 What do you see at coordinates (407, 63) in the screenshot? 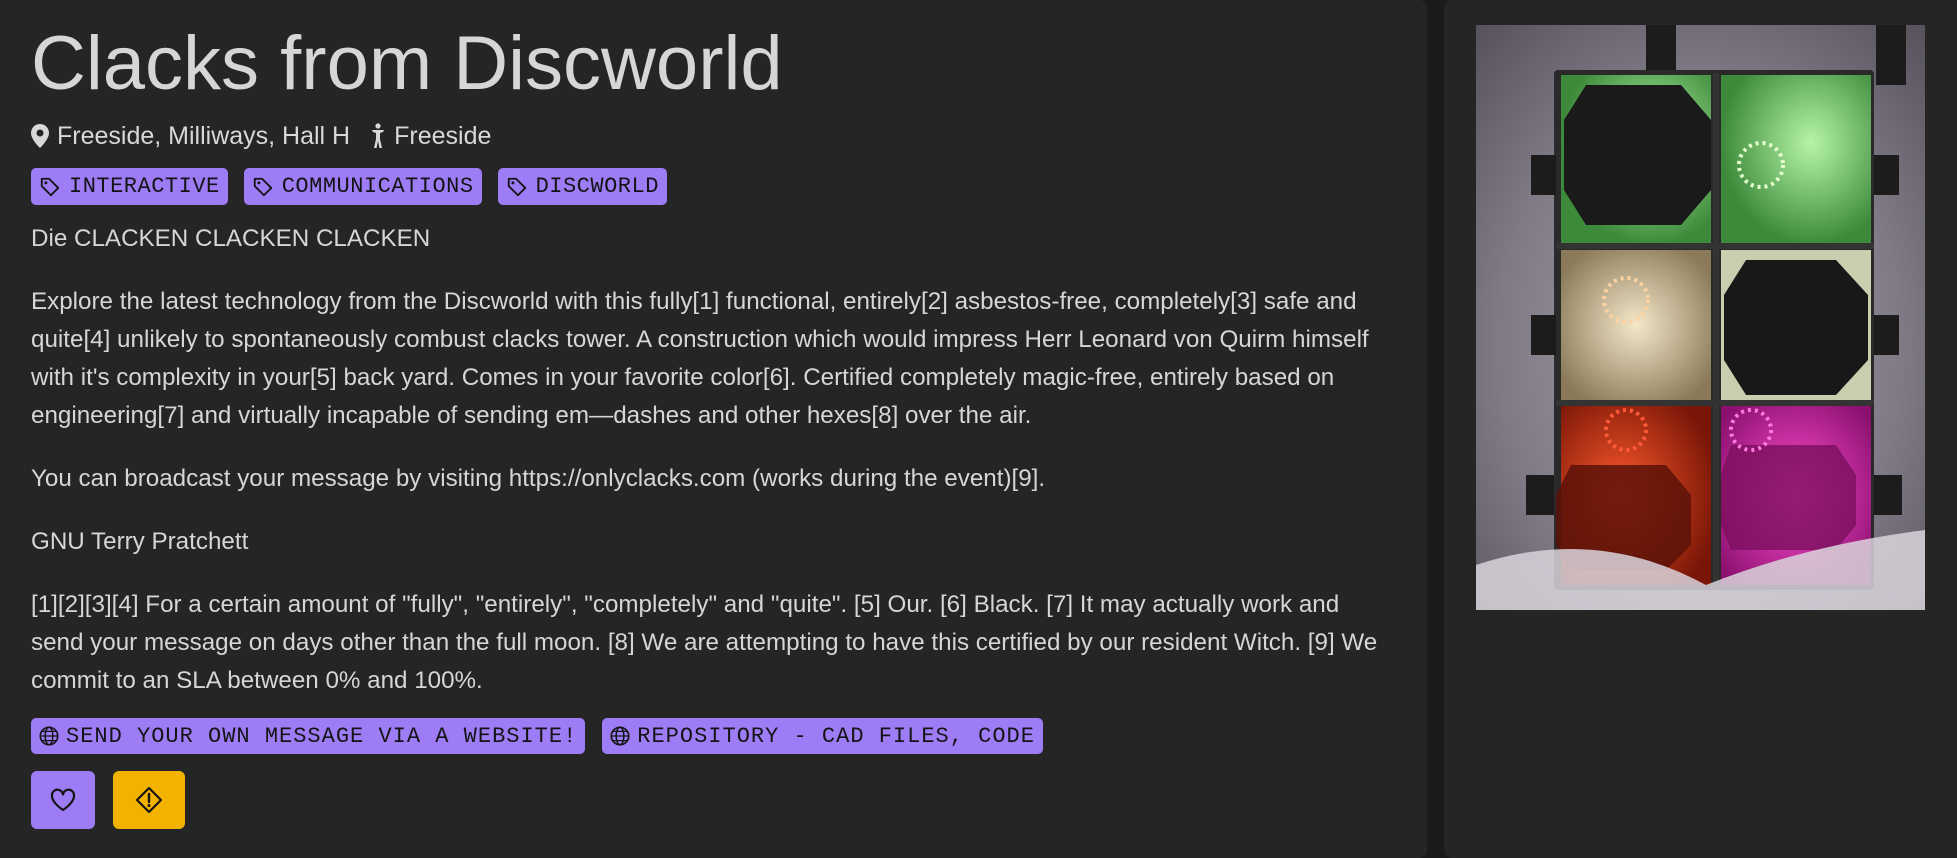
I see `project-title: Clacks from Discworld` at bounding box center [407, 63].